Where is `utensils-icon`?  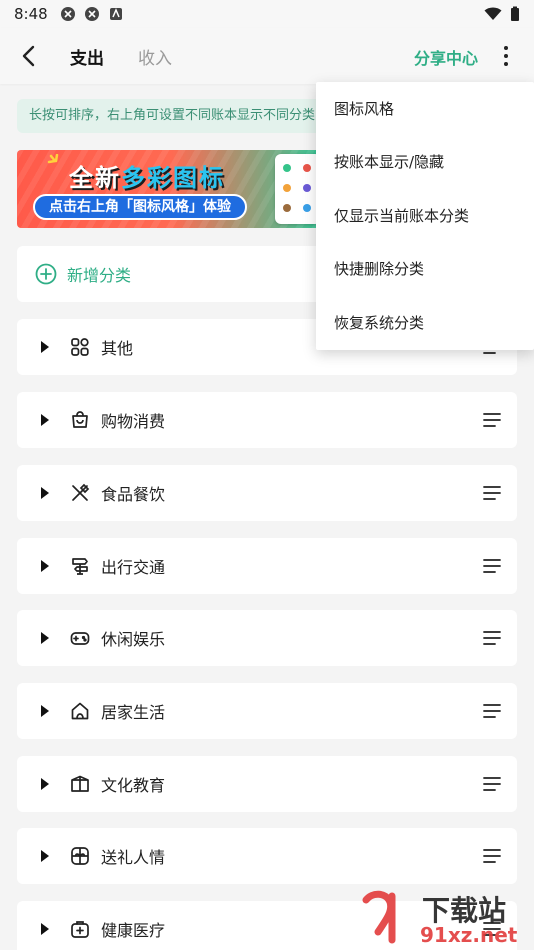 utensils-icon is located at coordinates (80, 493).